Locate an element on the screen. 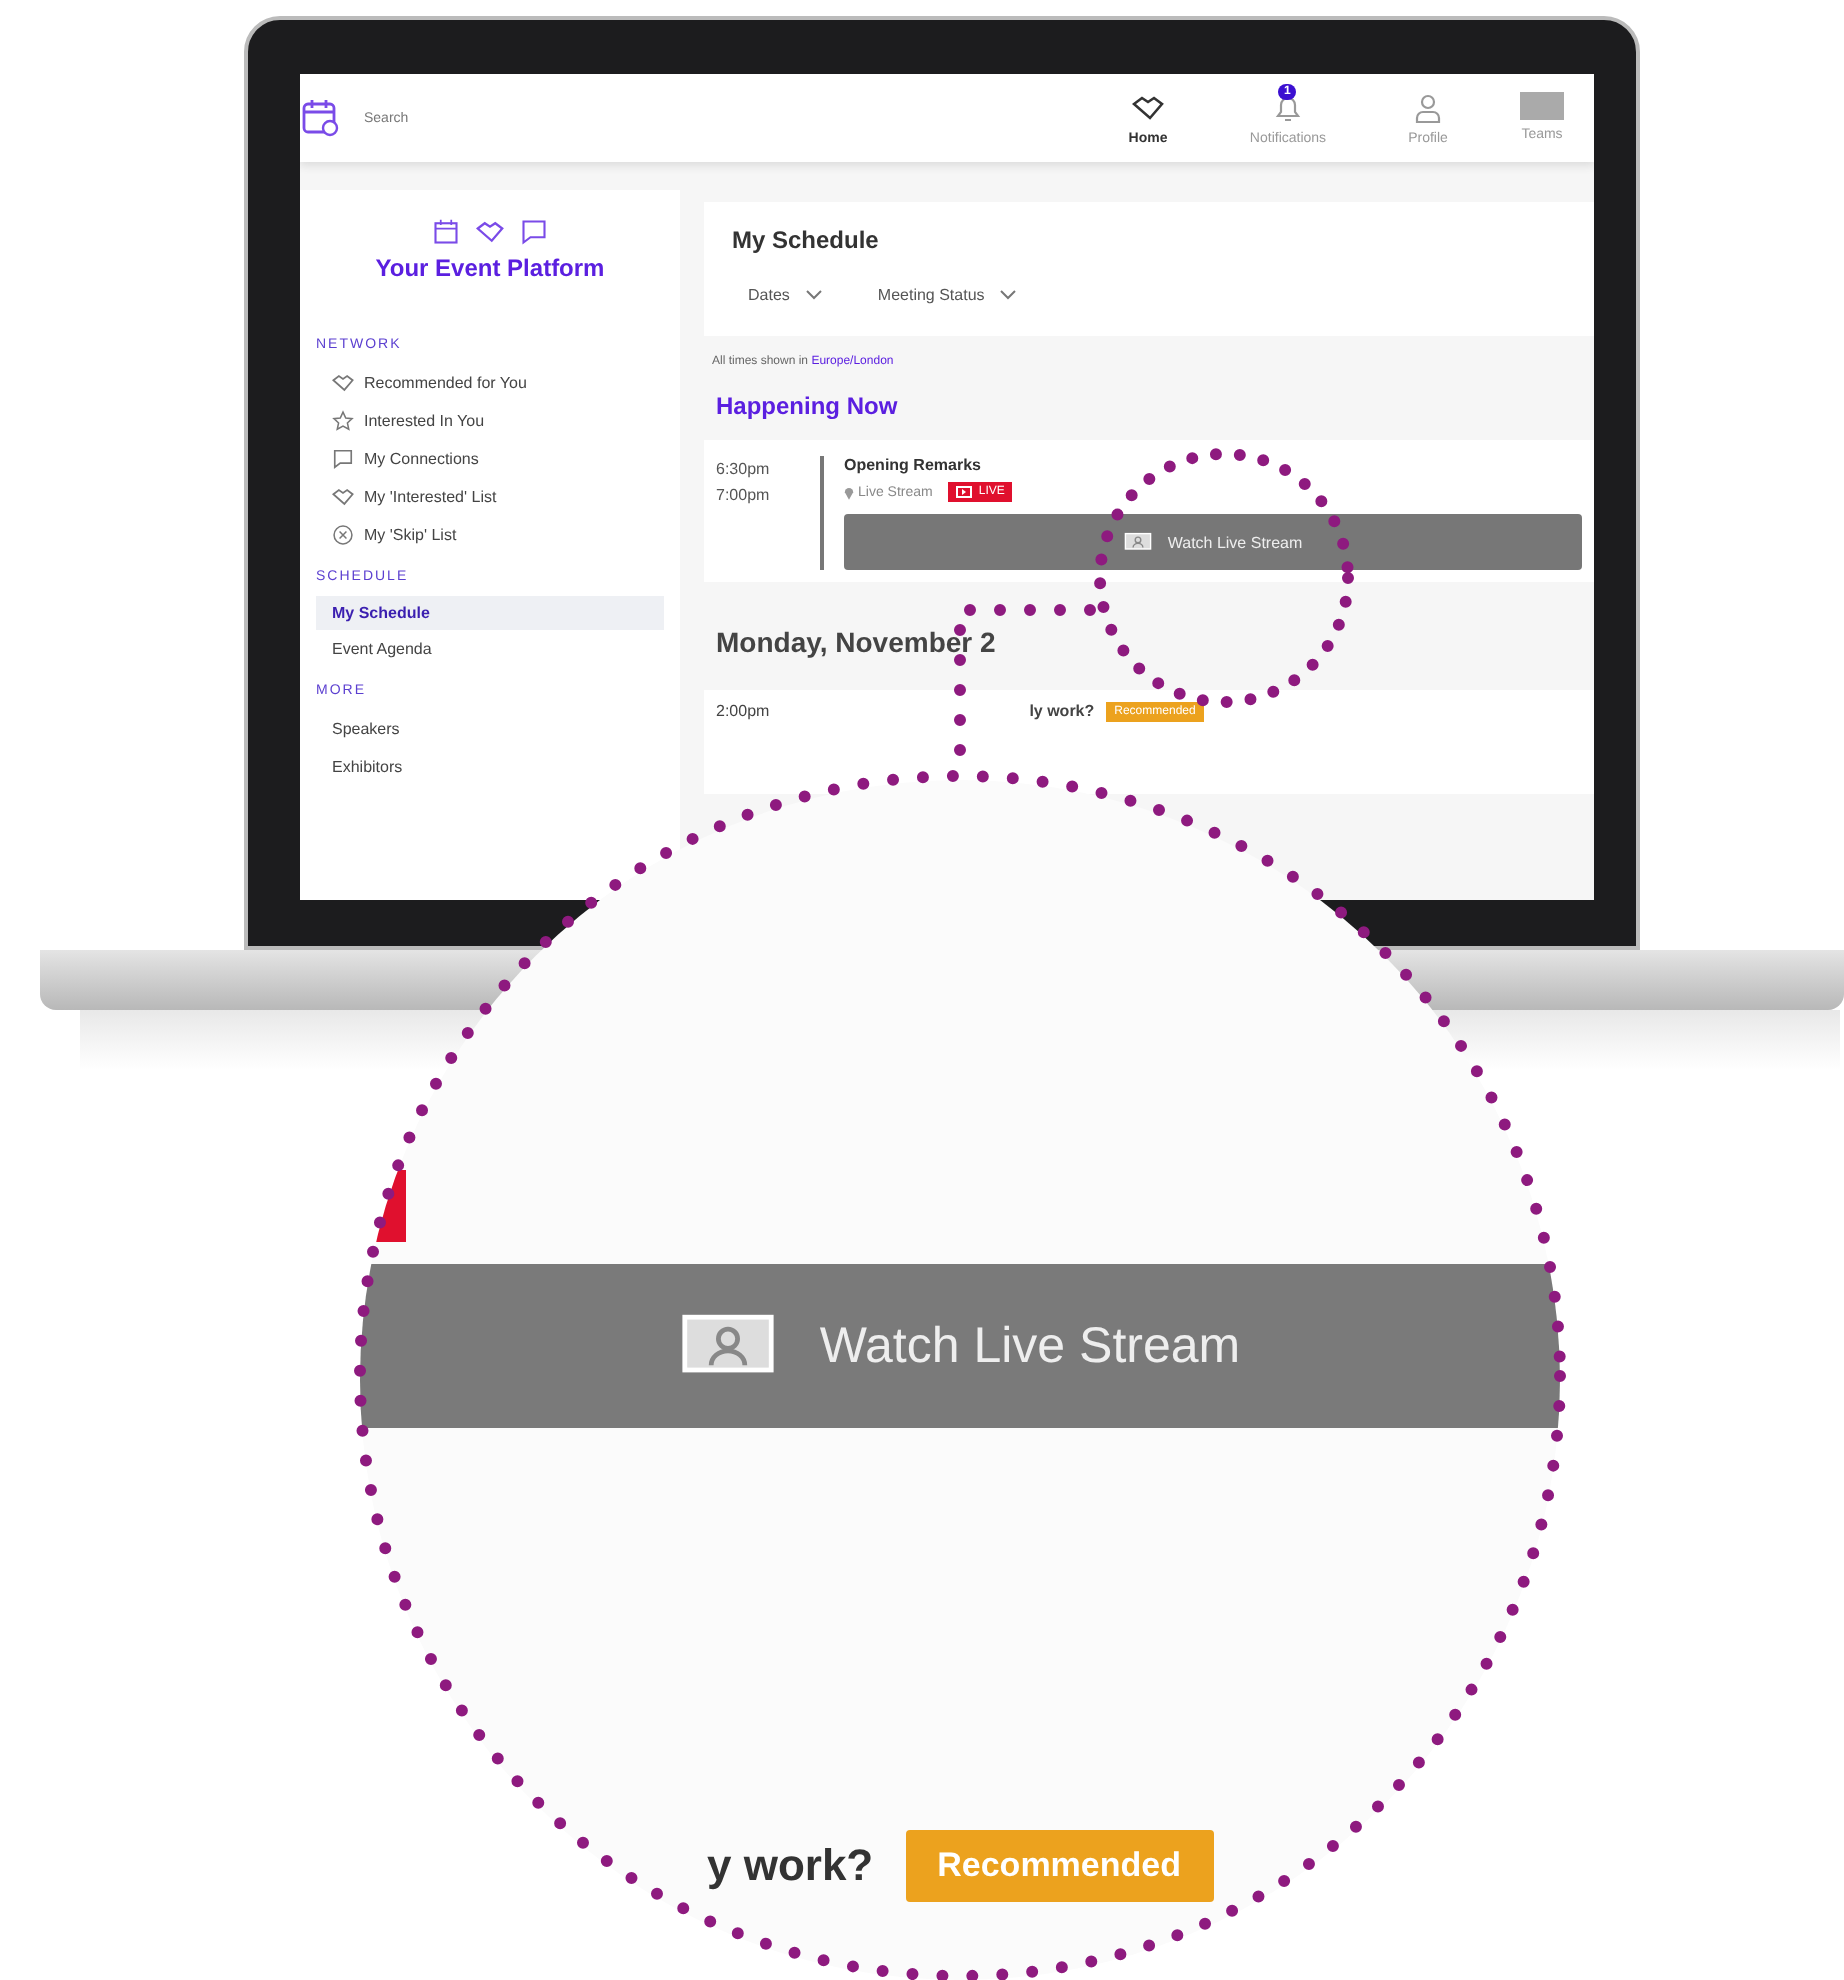 The height and width of the screenshot is (1980, 1844). sidebar-item: My Connections is located at coordinates (490, 459).